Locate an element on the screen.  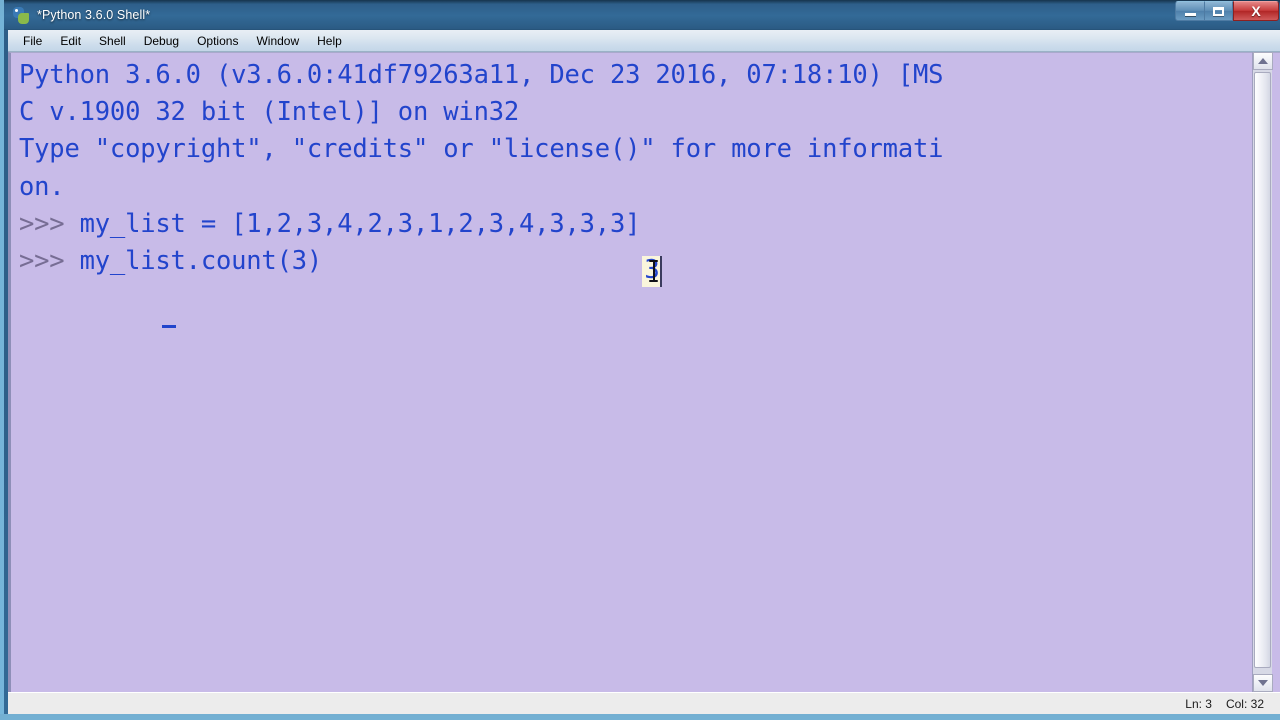
close-icon: X is located at coordinates (1256, 11).